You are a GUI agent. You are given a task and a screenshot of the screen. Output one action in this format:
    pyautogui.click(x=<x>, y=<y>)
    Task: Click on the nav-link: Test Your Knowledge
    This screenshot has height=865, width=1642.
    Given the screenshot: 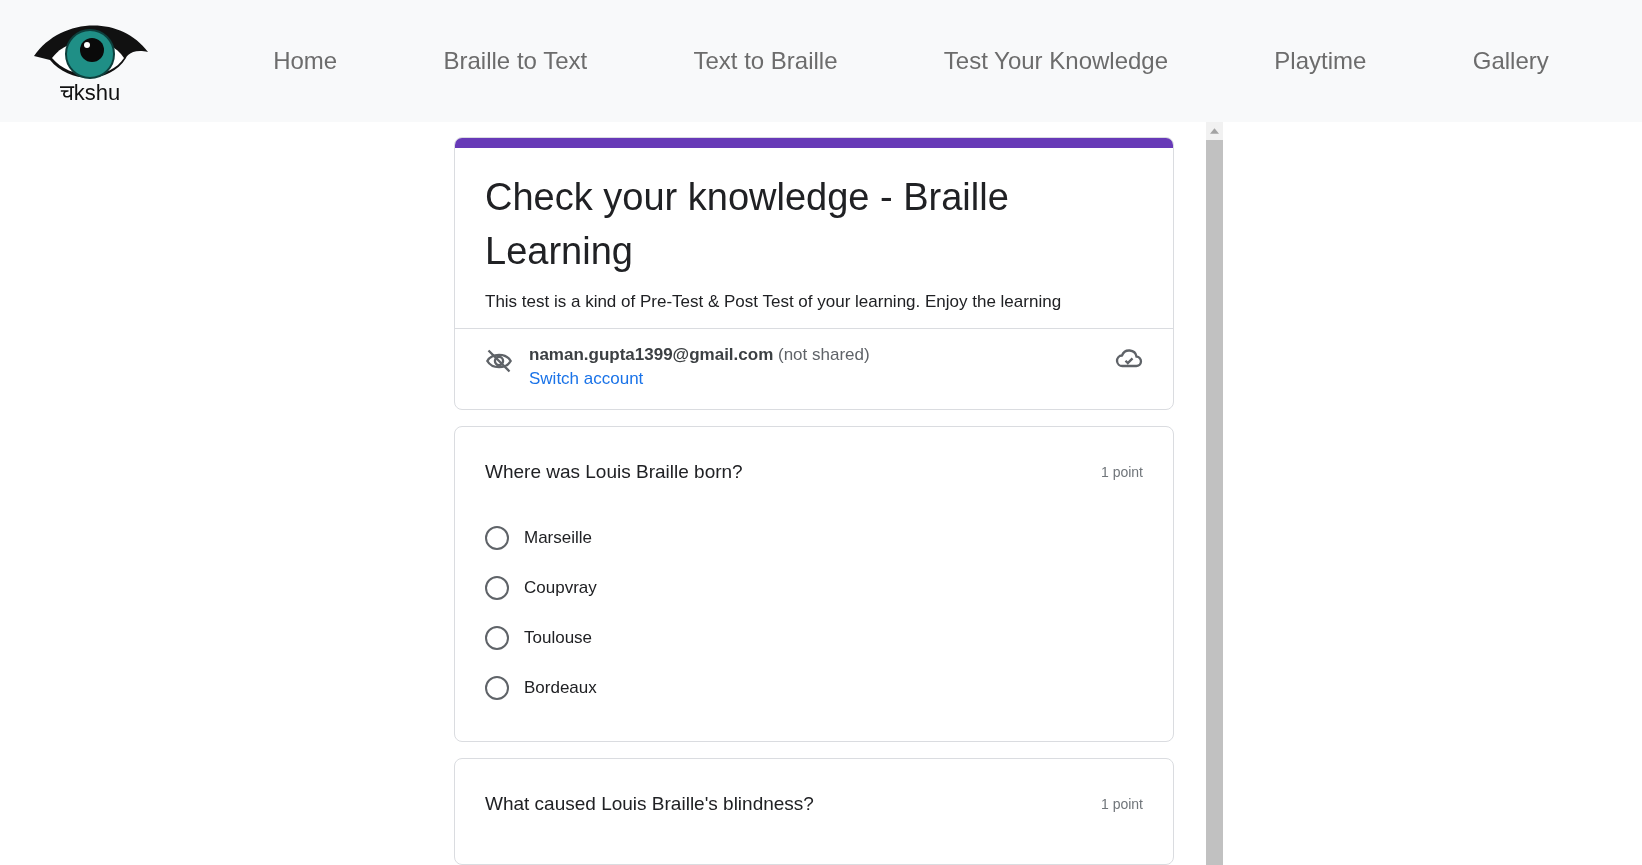 What is the action you would take?
    pyautogui.click(x=1056, y=61)
    